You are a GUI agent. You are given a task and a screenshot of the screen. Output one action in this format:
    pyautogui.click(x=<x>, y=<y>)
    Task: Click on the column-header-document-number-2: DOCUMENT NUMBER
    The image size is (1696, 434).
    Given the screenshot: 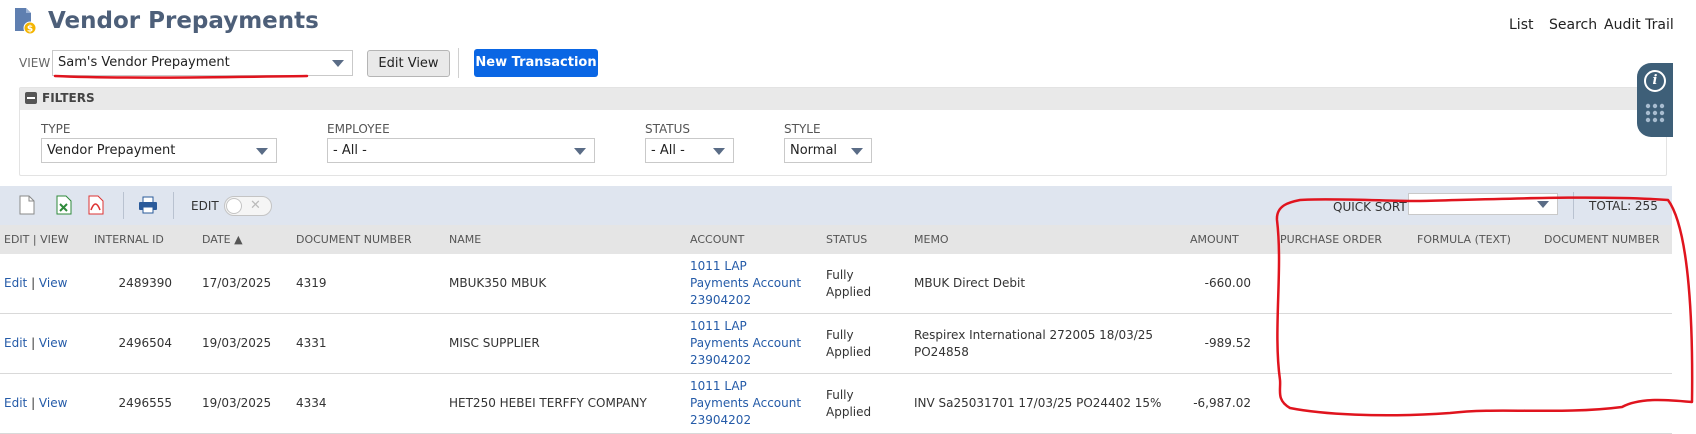 What is the action you would take?
    pyautogui.click(x=1602, y=239)
    